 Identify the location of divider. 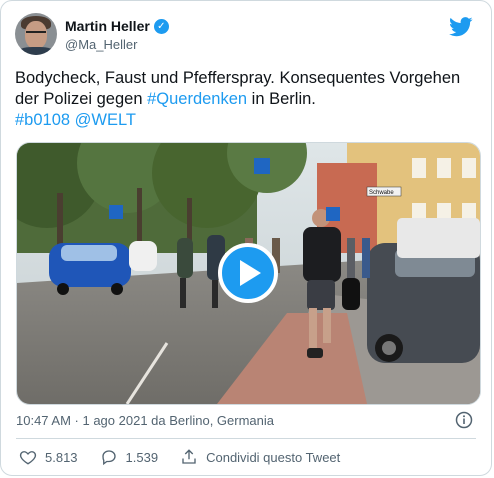
(246, 438).